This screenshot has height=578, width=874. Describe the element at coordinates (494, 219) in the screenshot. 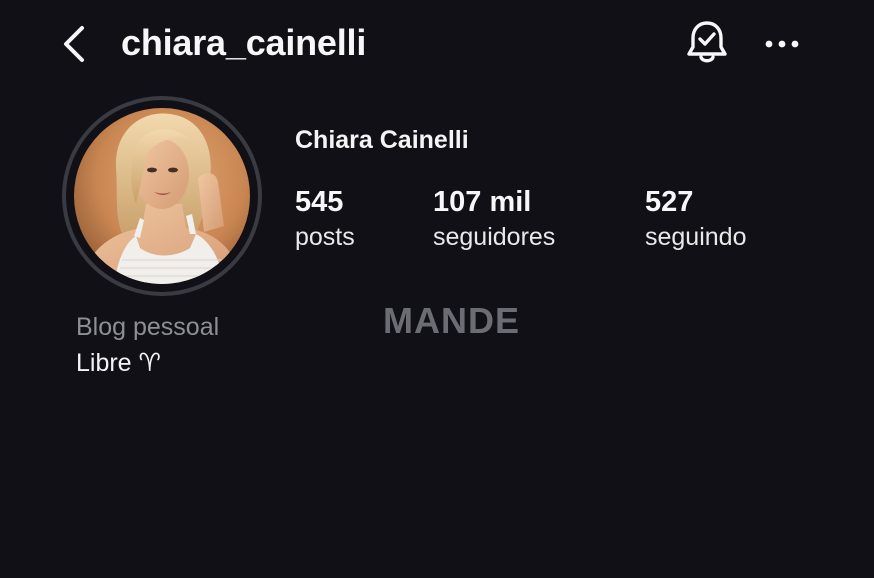

I see `followers-count: 107 mil seguidores` at that location.